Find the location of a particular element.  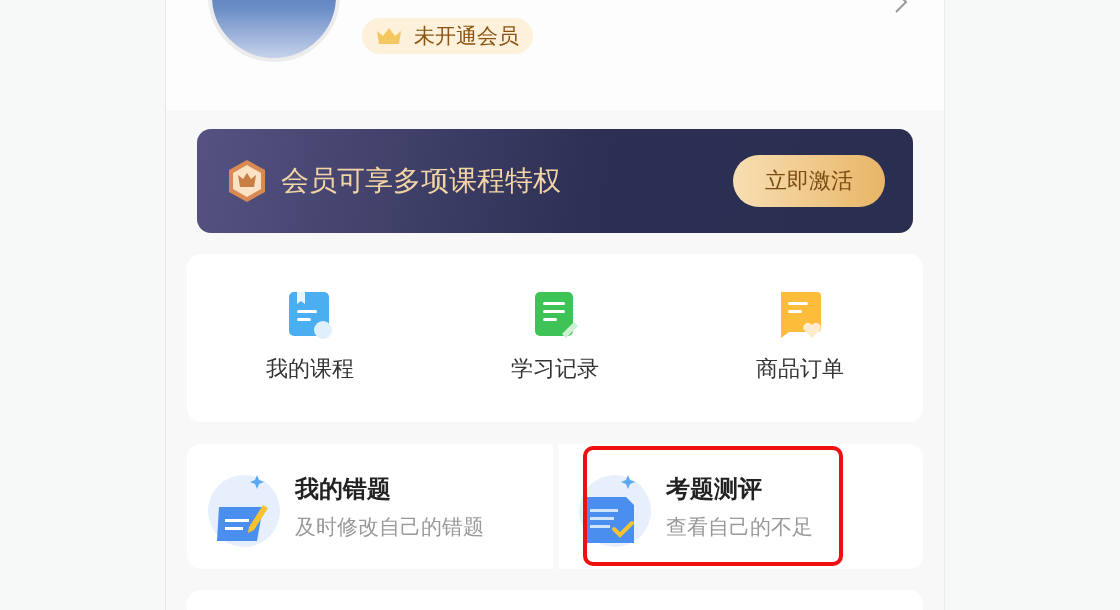

document-pencil-icon is located at coordinates (555, 315).